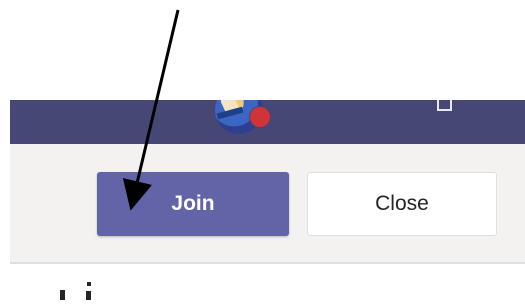 This screenshot has width=525, height=305. Describe the element at coordinates (444, 105) in the screenshot. I see `window-square-icon` at that location.